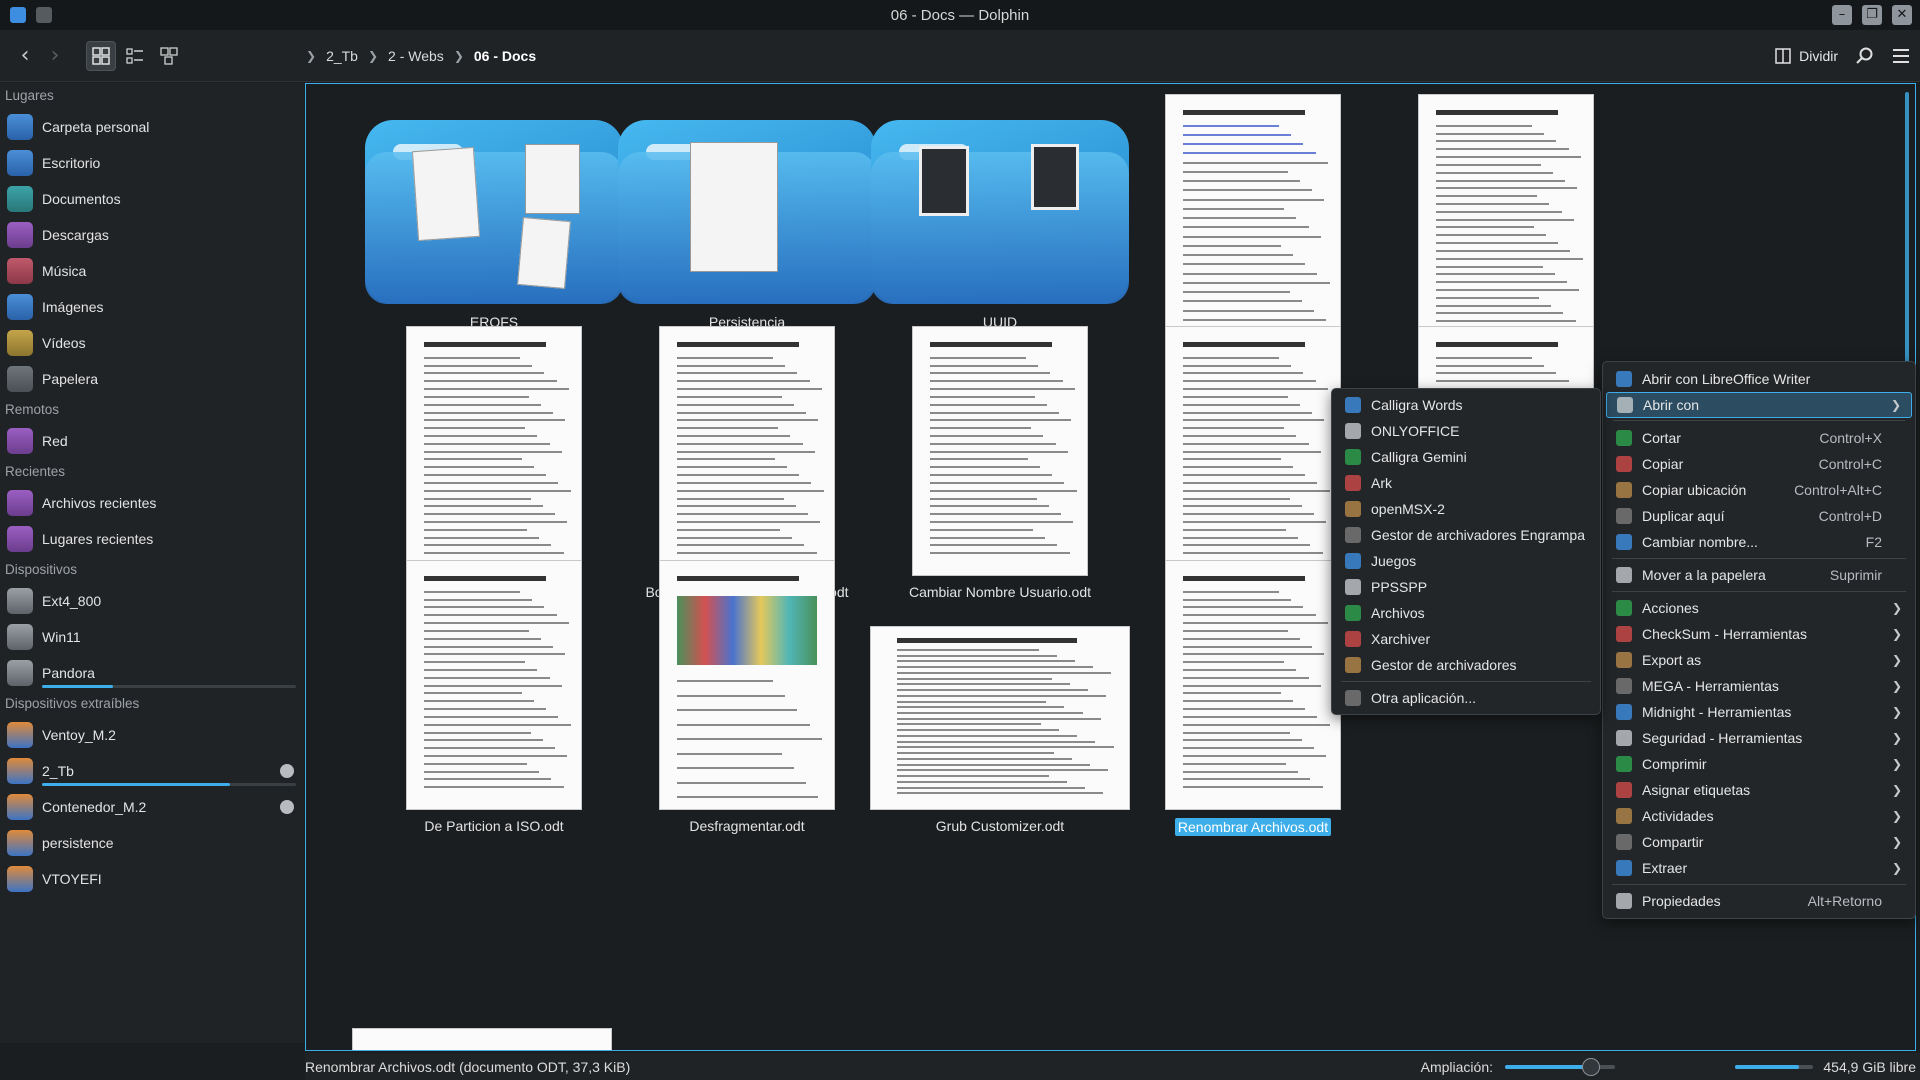 This screenshot has height=1080, width=1920. What do you see at coordinates (1902, 15) in the screenshot?
I see `close-button: ✕` at bounding box center [1902, 15].